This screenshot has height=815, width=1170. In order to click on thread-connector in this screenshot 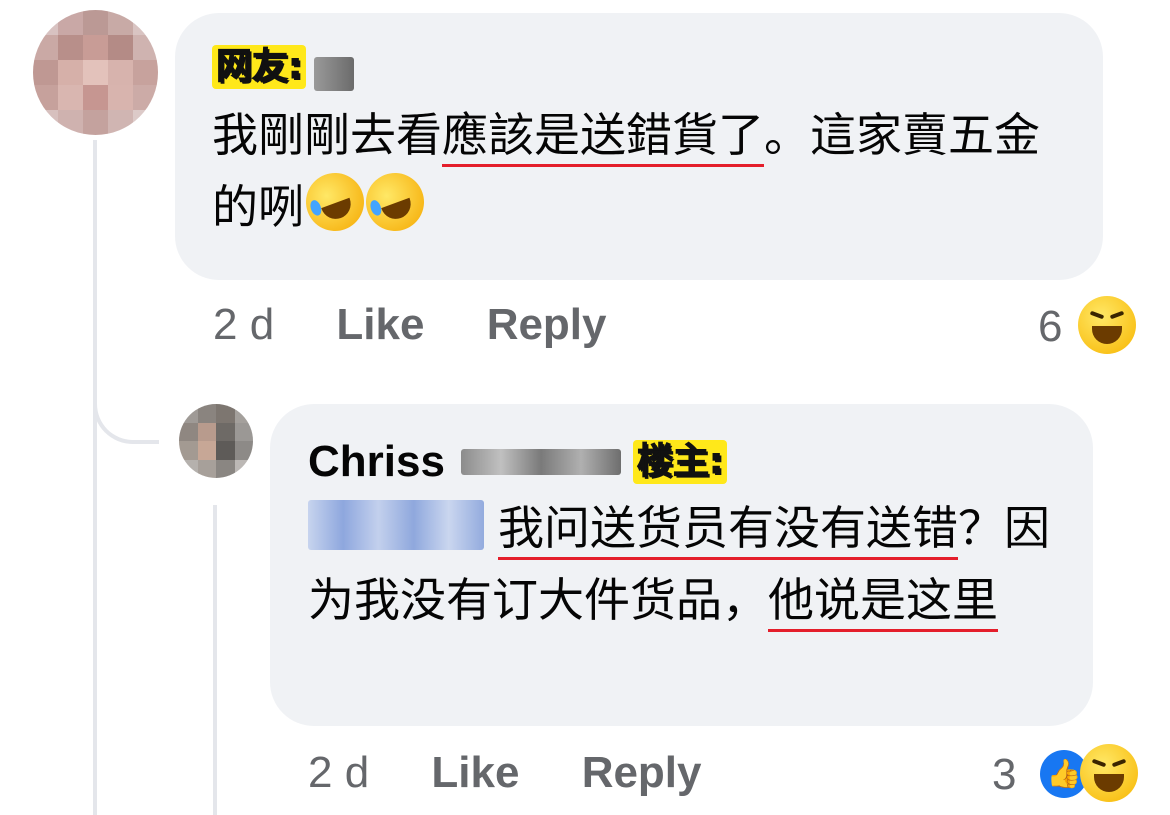, I will do `click(126, 412)`.